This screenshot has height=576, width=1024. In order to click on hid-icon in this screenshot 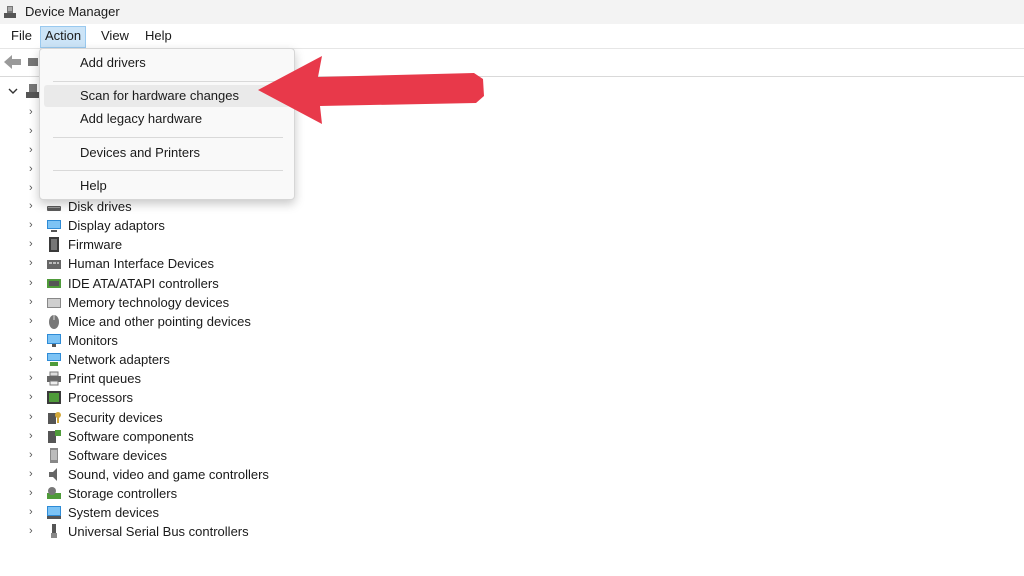, I will do `click(54, 264)`.